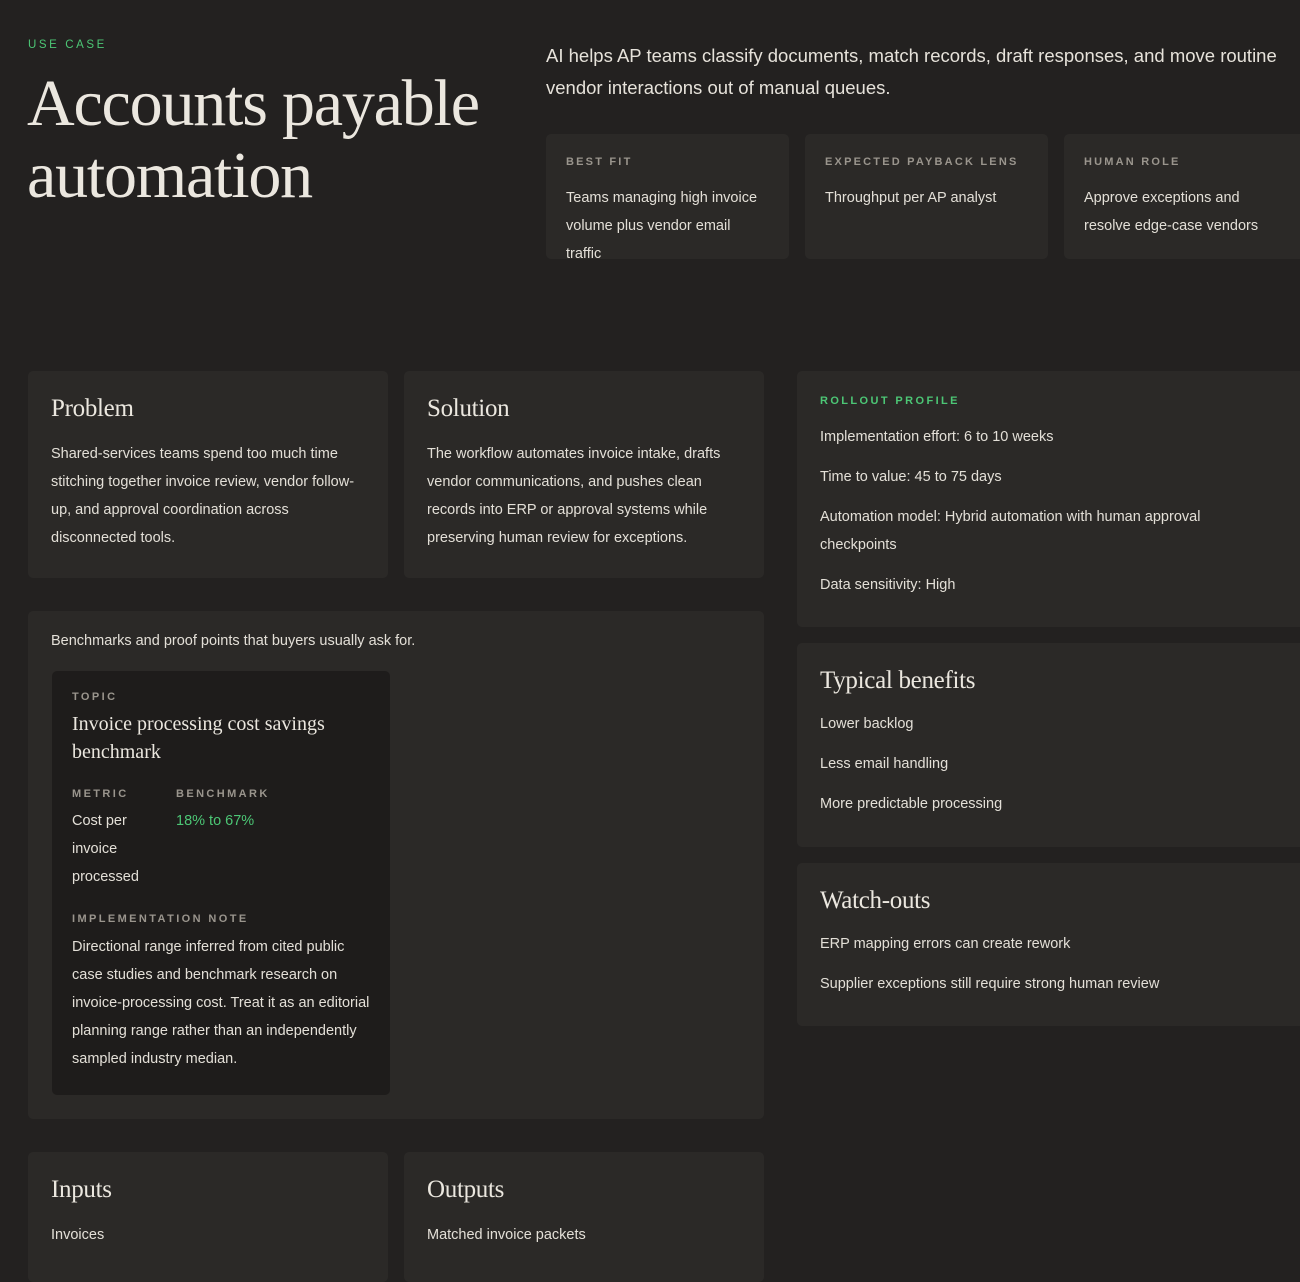  What do you see at coordinates (78, 1235) in the screenshot?
I see `inputs-item: Invoices` at bounding box center [78, 1235].